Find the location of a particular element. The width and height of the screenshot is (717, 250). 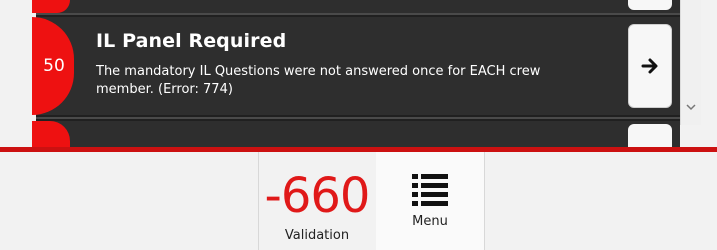

scroll-down-button is located at coordinates (691, 107).